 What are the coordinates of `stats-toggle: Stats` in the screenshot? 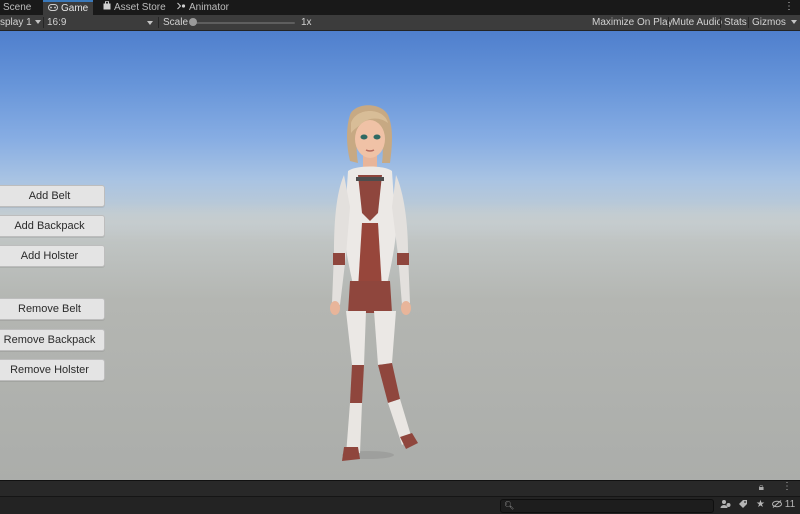 It's located at (735, 22).